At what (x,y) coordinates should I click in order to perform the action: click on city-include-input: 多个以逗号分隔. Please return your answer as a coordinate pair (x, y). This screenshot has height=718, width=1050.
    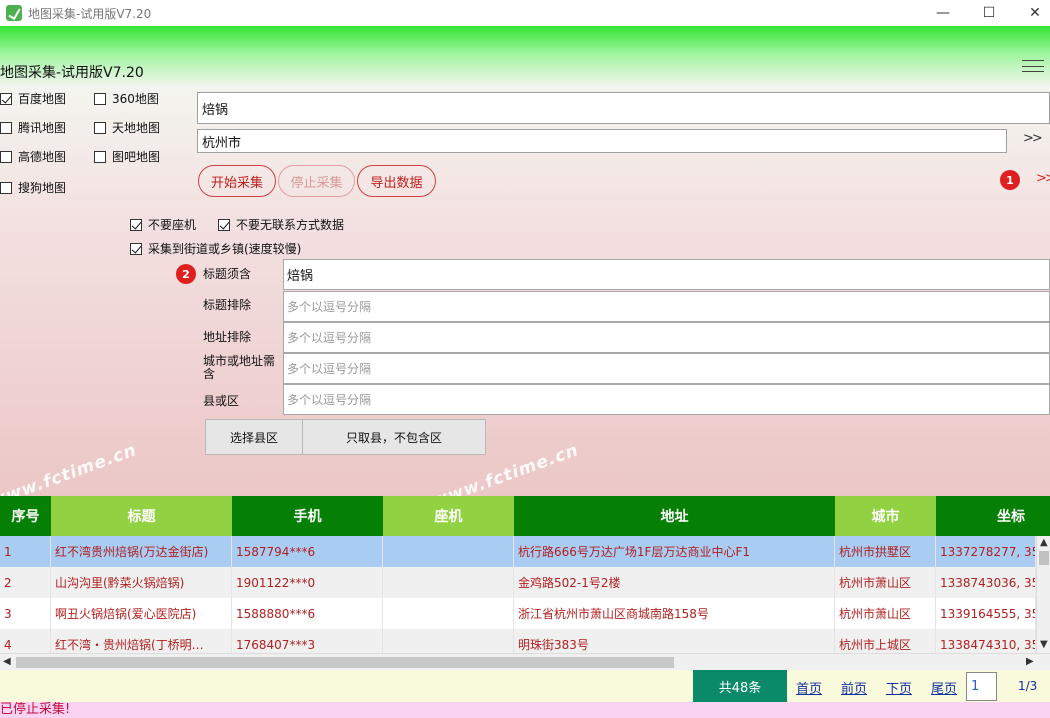
    Looking at the image, I should click on (666, 368).